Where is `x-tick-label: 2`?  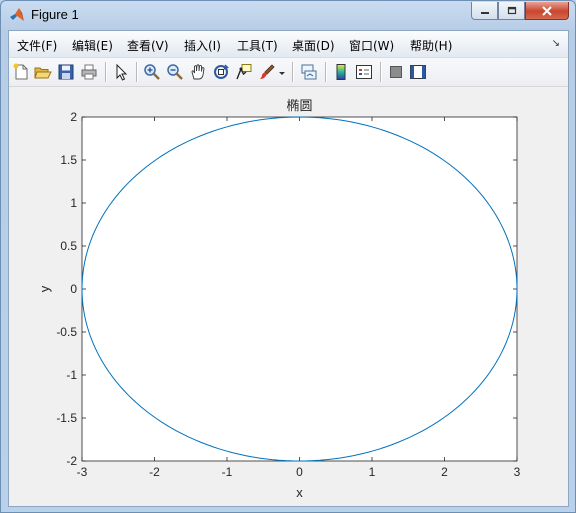
x-tick-label: 2 is located at coordinates (444, 472).